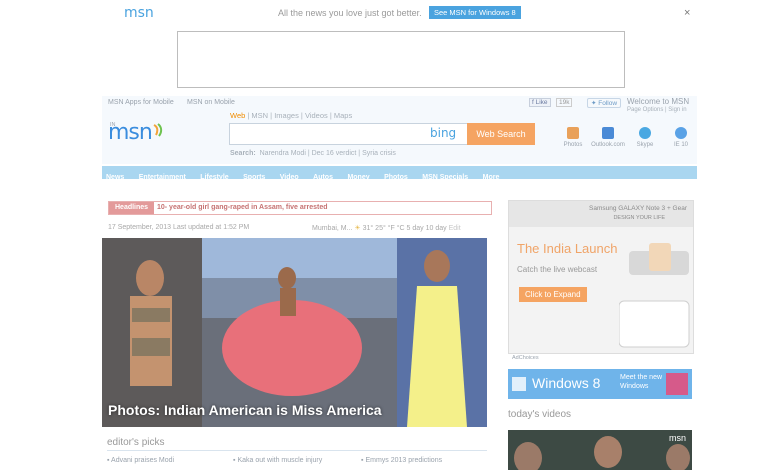  Describe the element at coordinates (567, 248) in the screenshot. I see `ad-headline: The India Launch` at that location.